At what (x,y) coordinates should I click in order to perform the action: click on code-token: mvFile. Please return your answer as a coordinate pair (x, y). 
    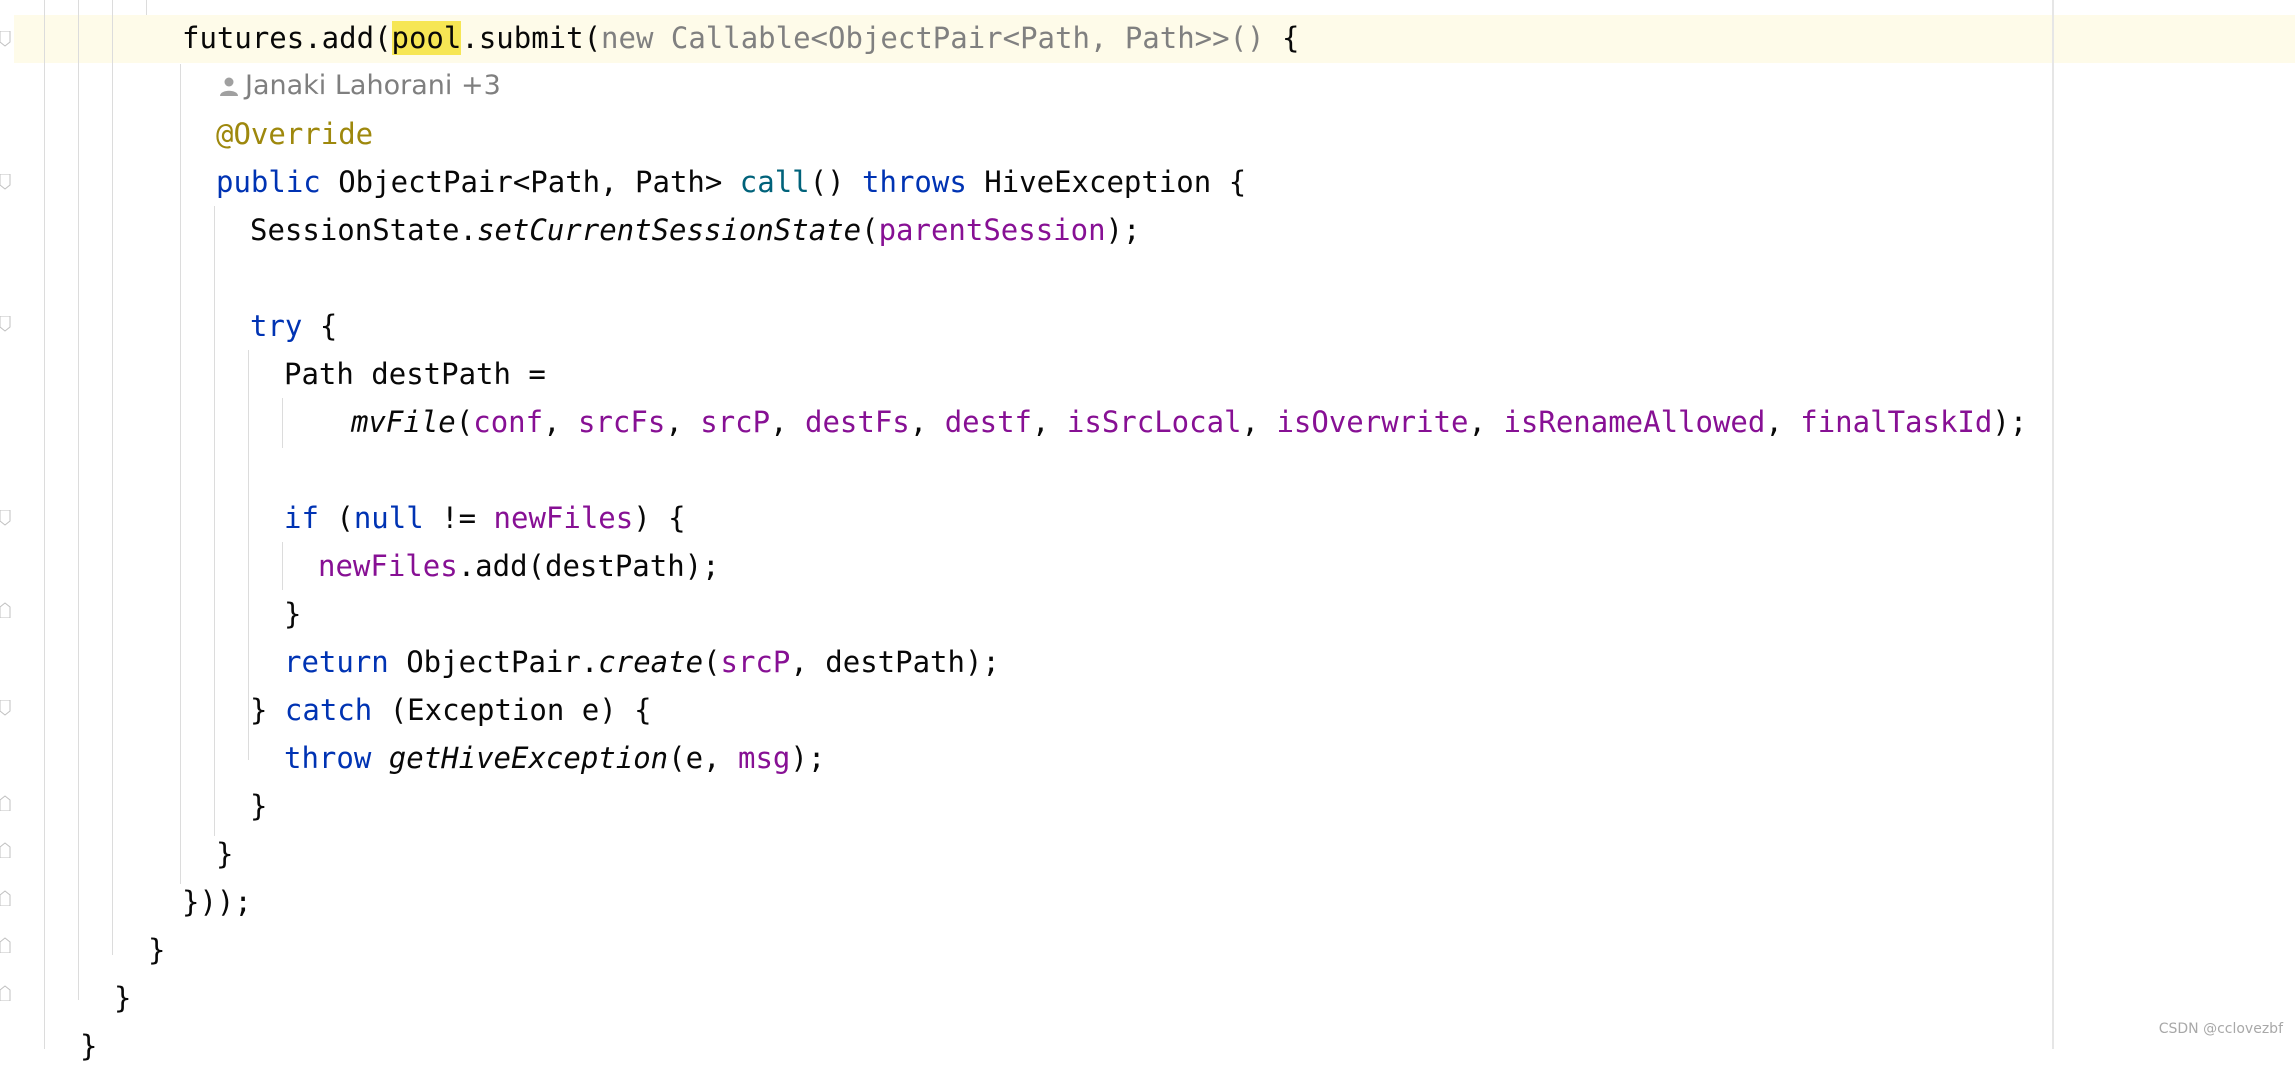
    Looking at the image, I should click on (403, 422).